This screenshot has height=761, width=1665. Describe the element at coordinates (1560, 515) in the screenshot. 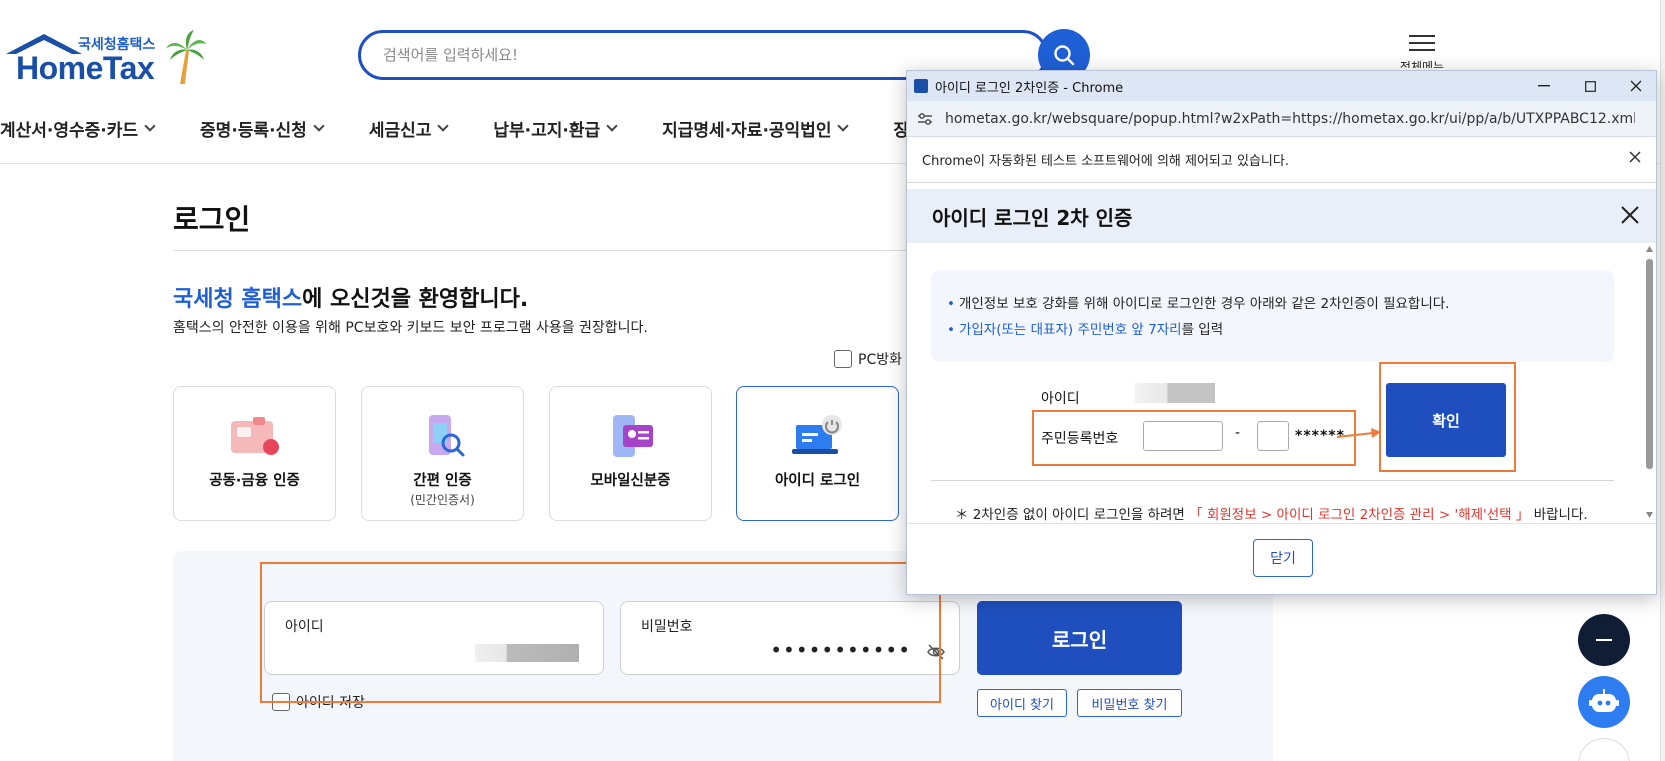

I see `note-suffix: 바랍니다.` at that location.